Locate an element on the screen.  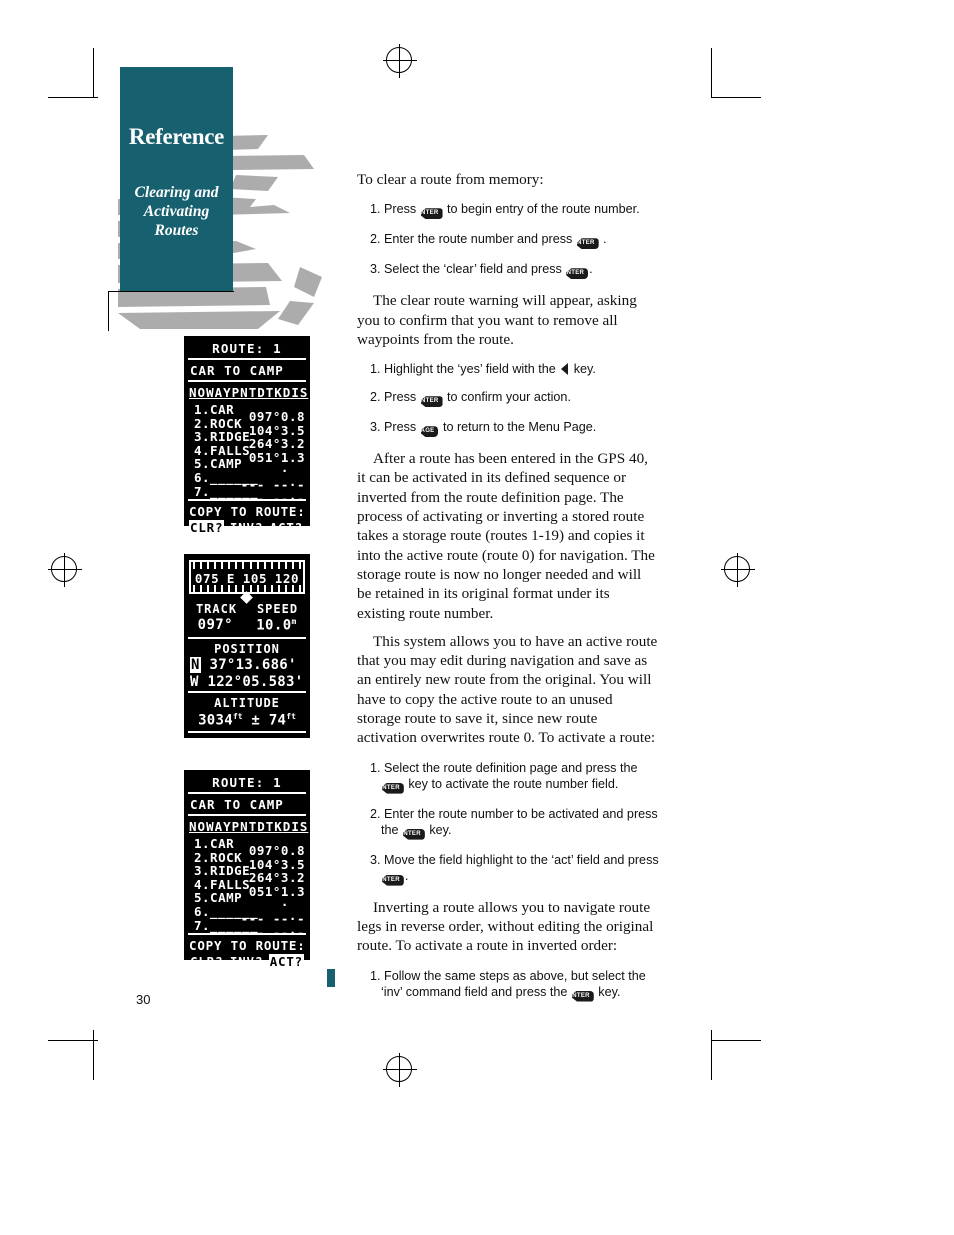
crop-mark-bottom-right-v is located at coordinates (712, 1055).